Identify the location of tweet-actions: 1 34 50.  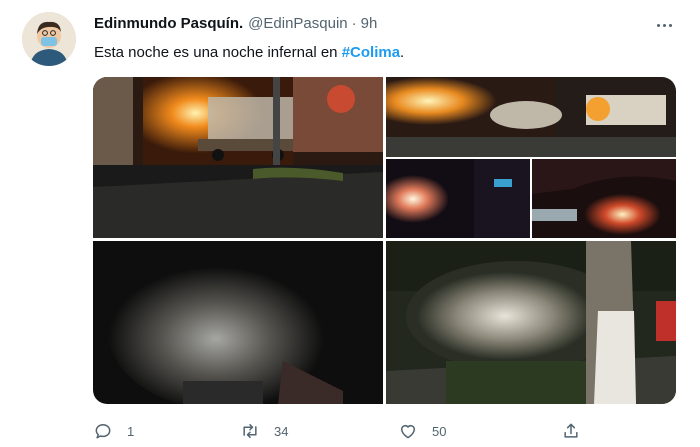
(343, 431).